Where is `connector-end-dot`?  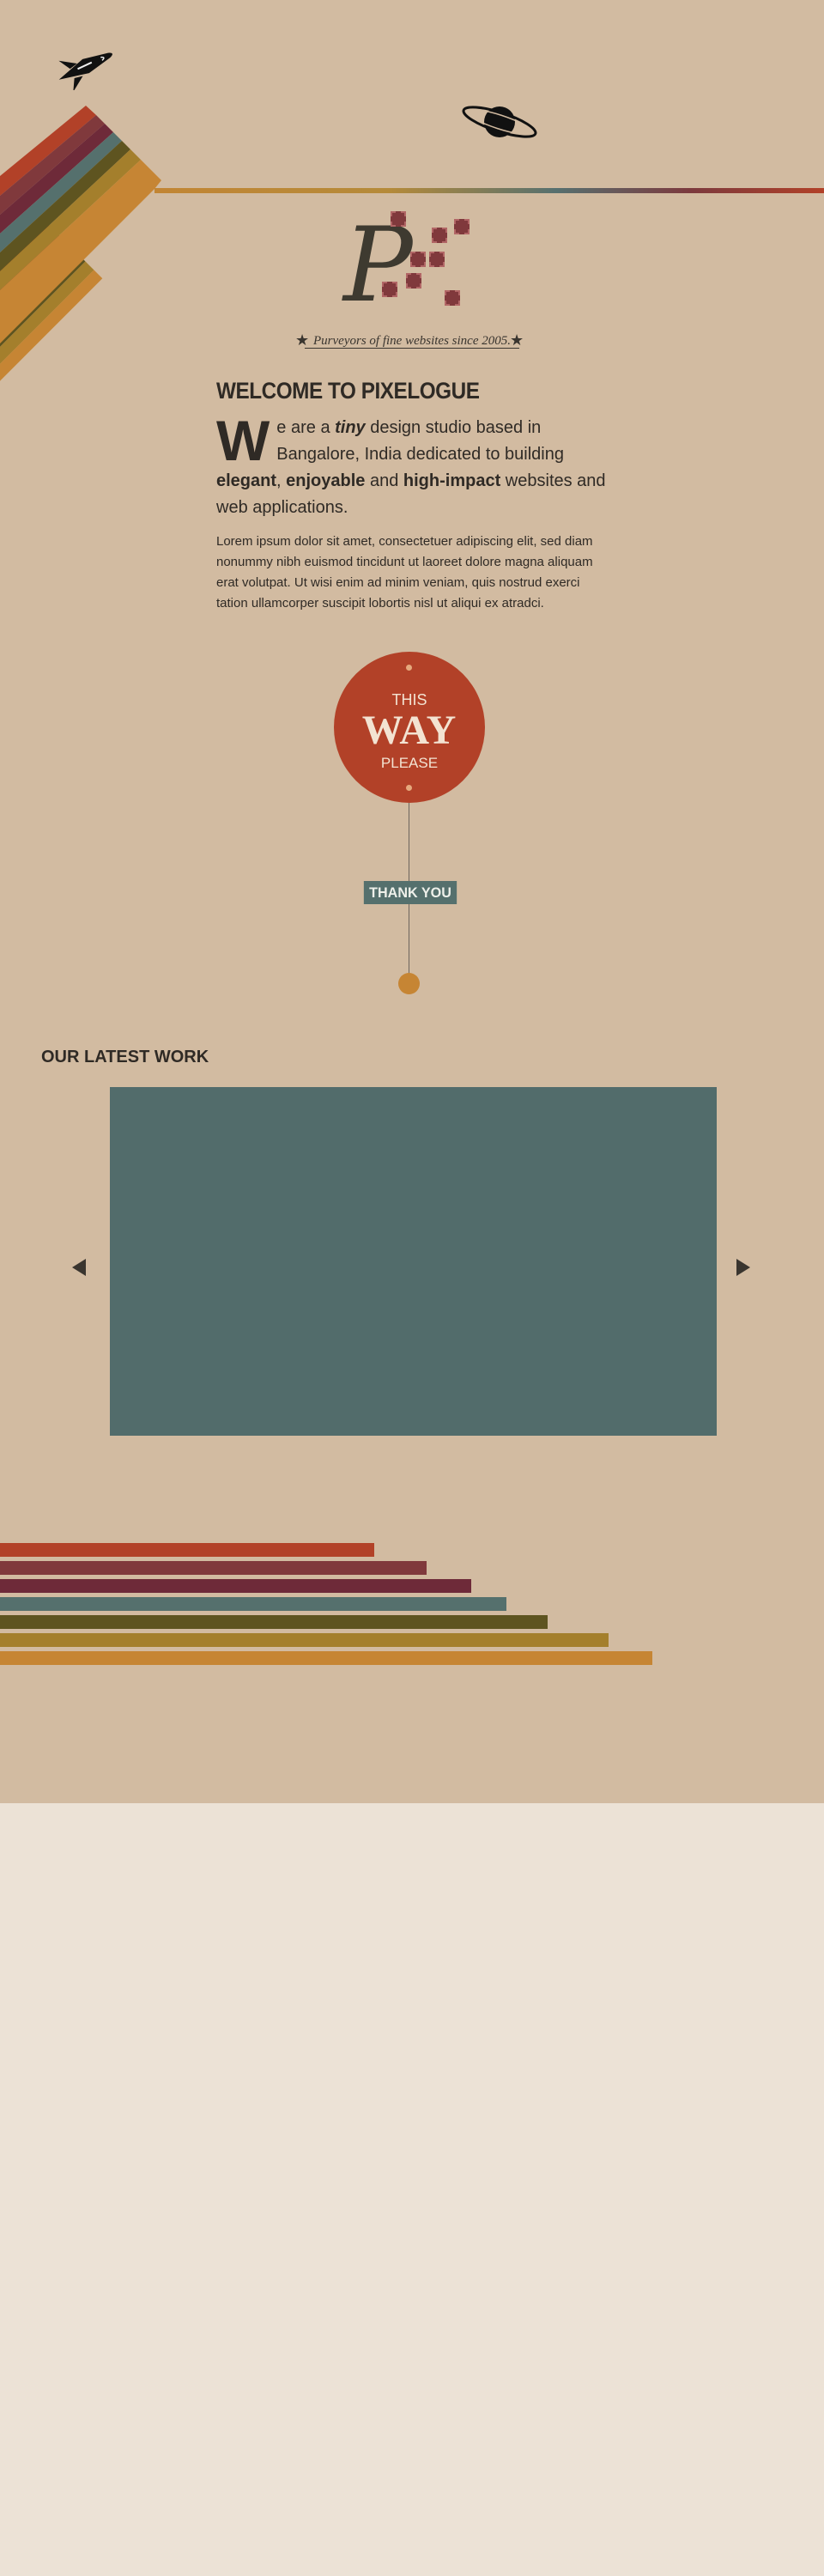 connector-end-dot is located at coordinates (409, 984).